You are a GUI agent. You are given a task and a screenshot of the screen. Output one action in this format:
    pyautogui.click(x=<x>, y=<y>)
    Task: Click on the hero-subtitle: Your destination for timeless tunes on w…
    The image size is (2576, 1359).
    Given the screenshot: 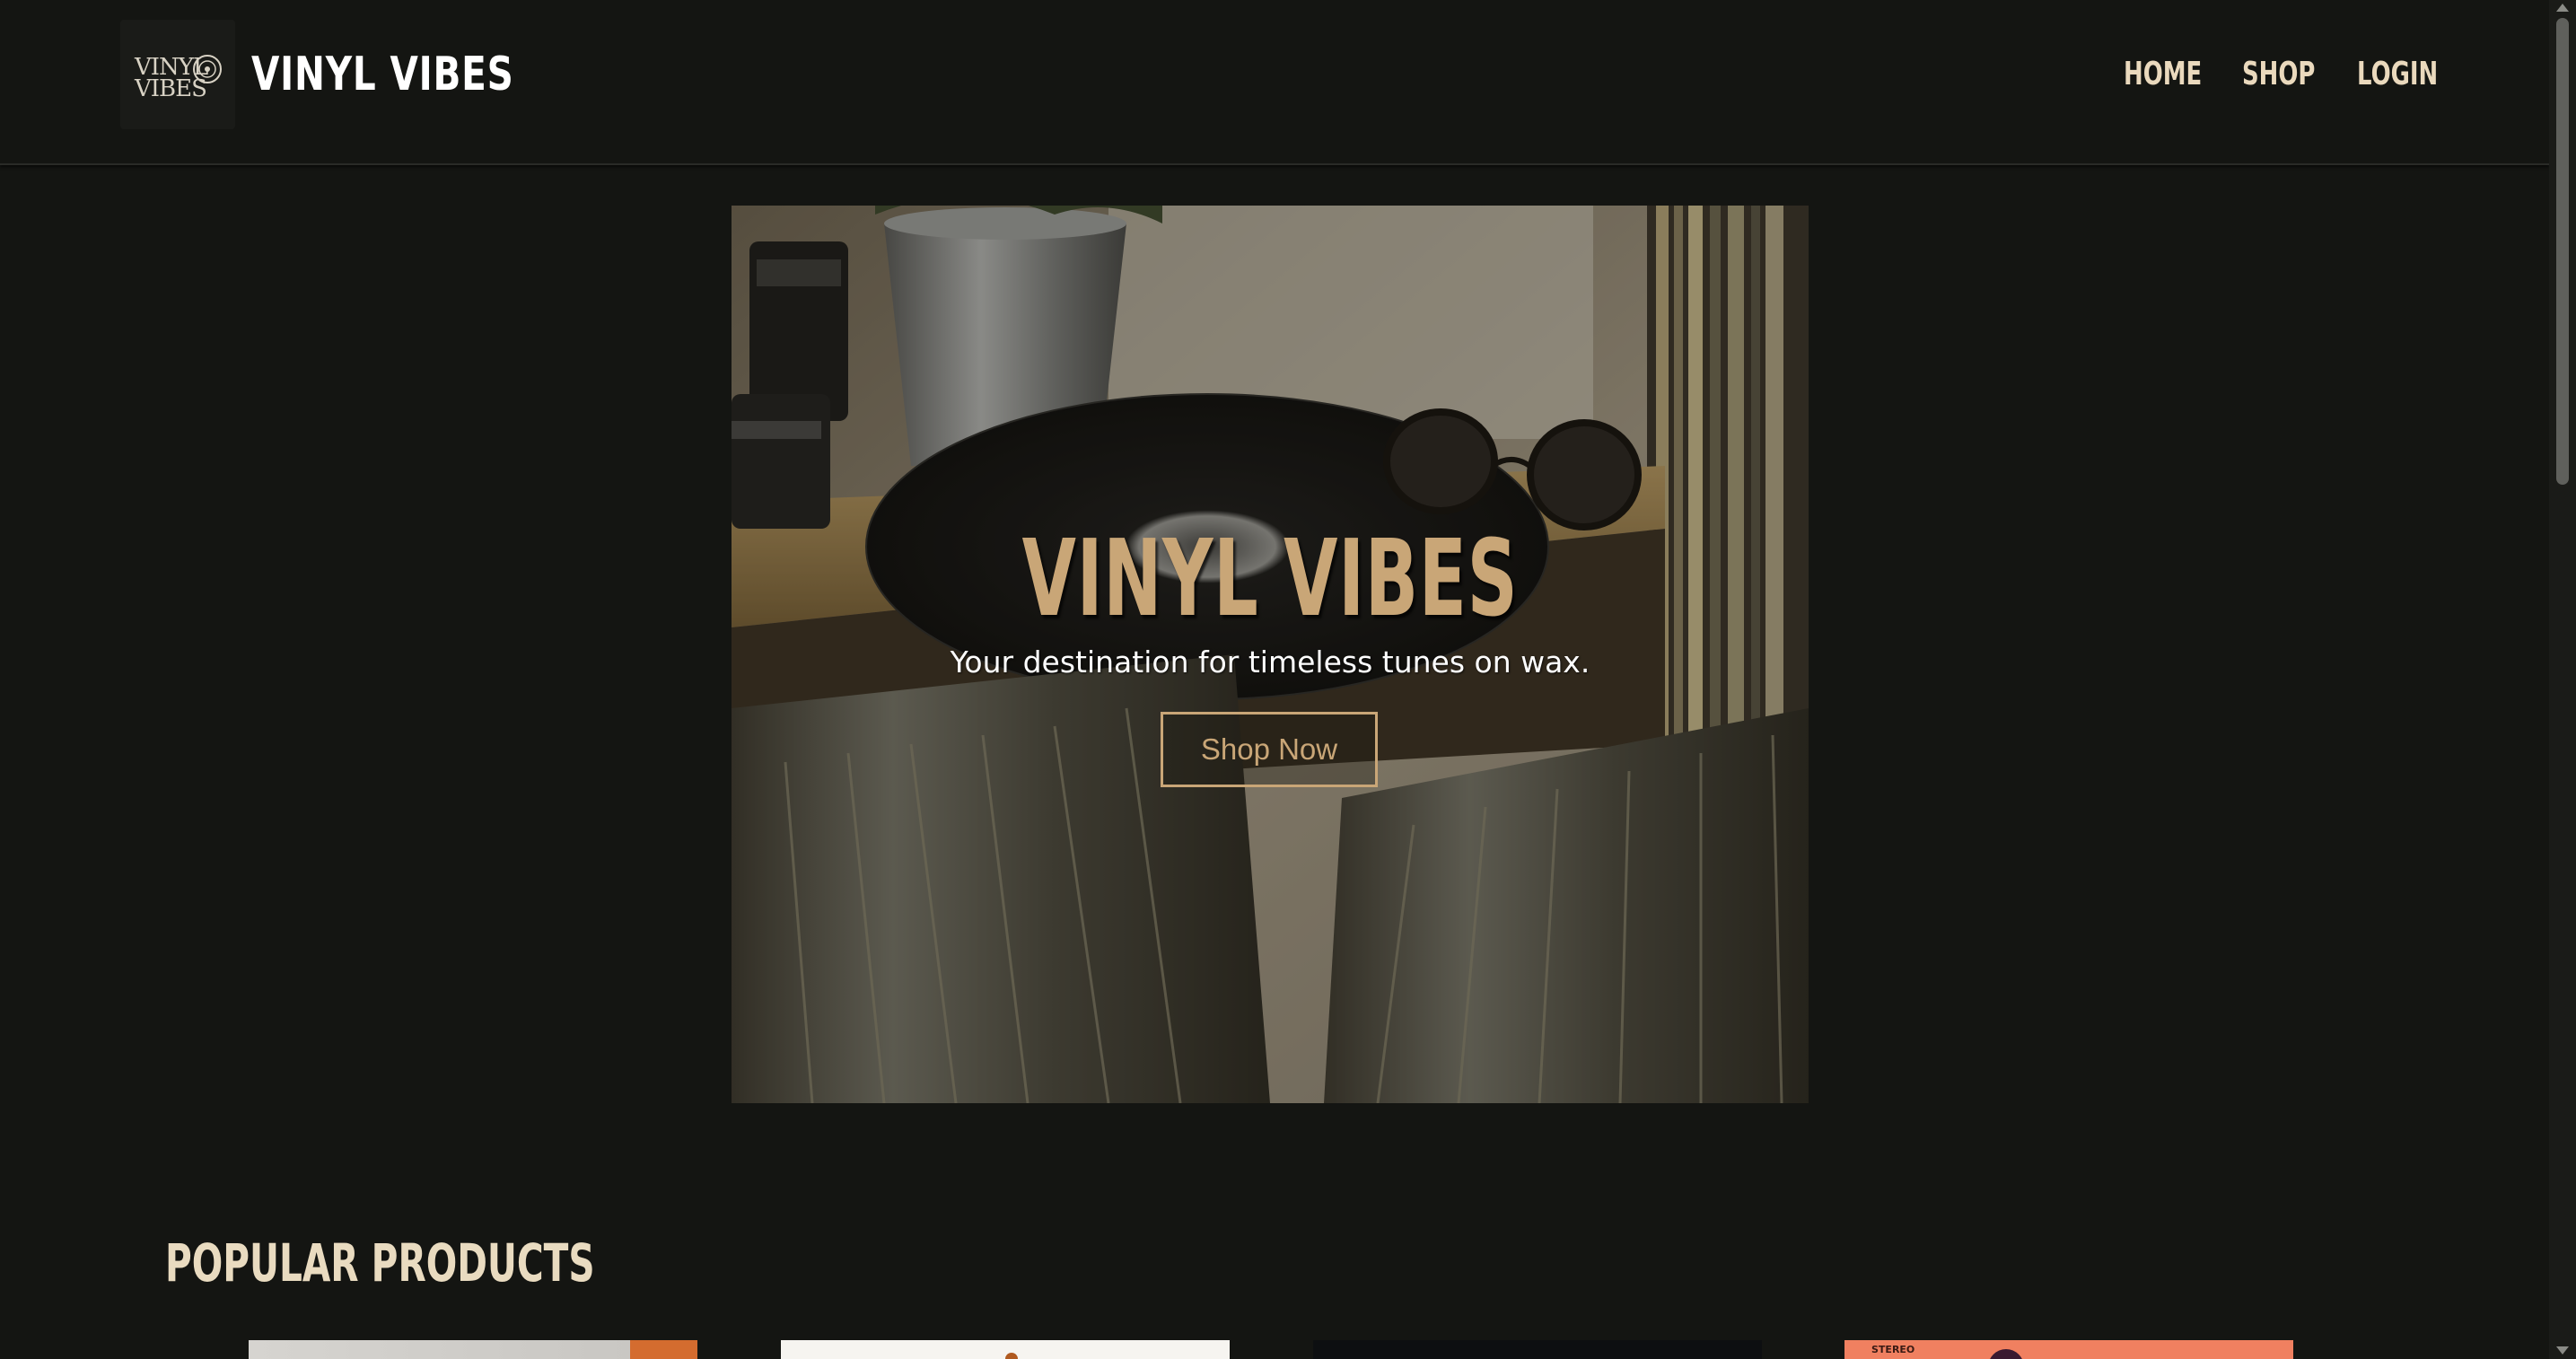 What is the action you would take?
    pyautogui.click(x=1270, y=662)
    